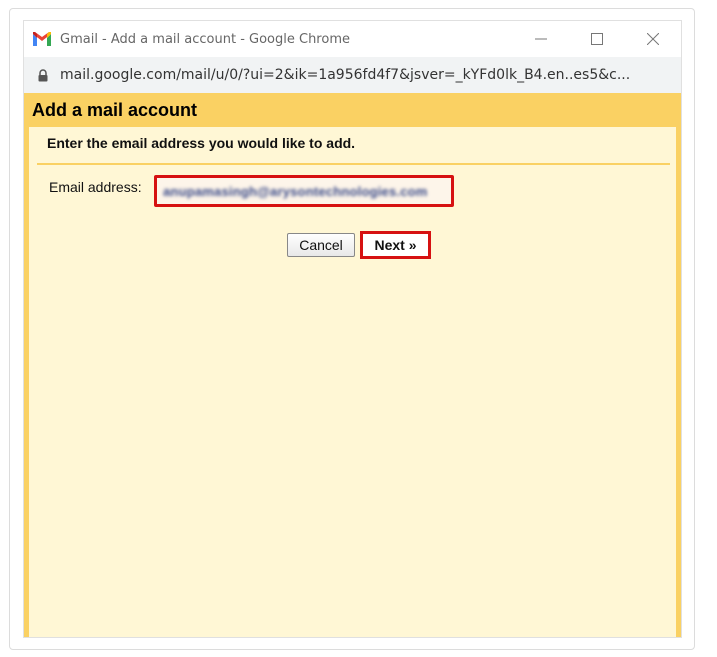  I want to click on maximize-icon, so click(597, 39).